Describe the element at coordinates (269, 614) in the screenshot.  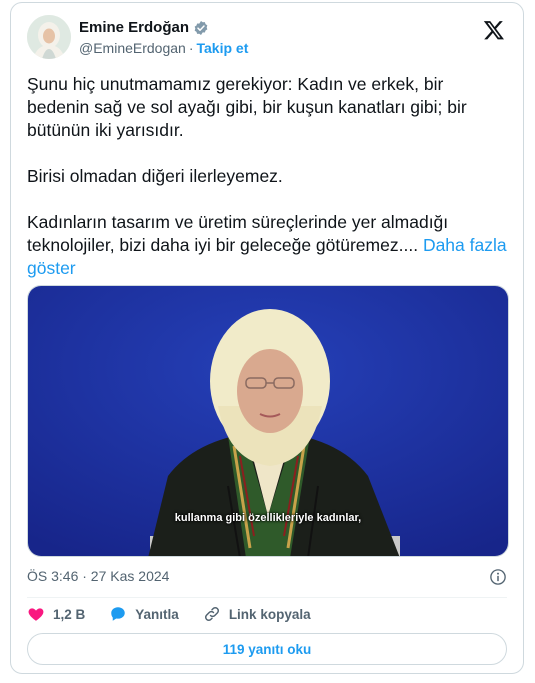
I see `copy-link-label: Link kopyala` at that location.